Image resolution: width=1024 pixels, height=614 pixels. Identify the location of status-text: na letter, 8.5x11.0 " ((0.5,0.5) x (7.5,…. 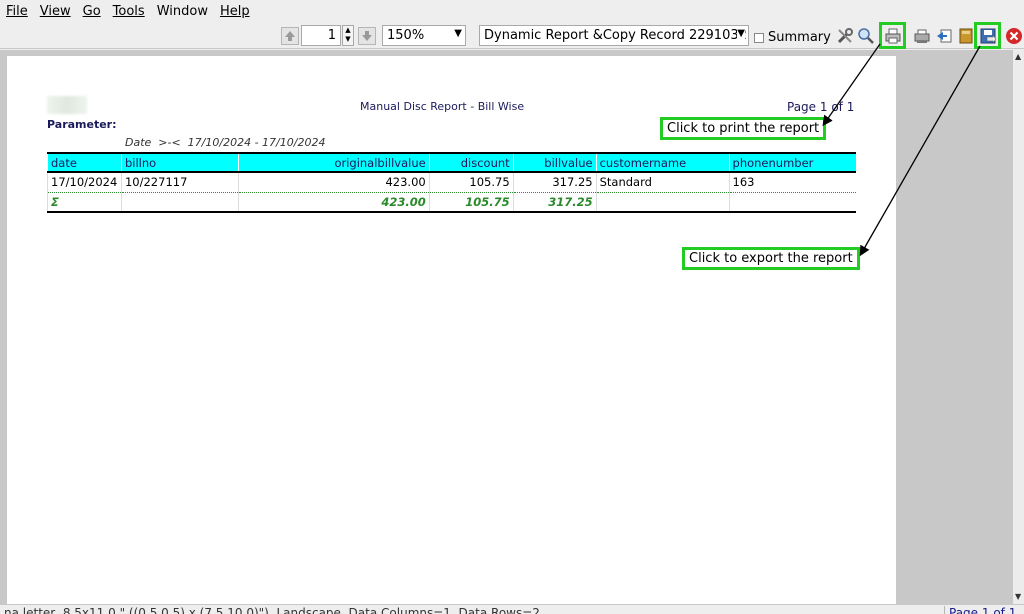
(272, 610).